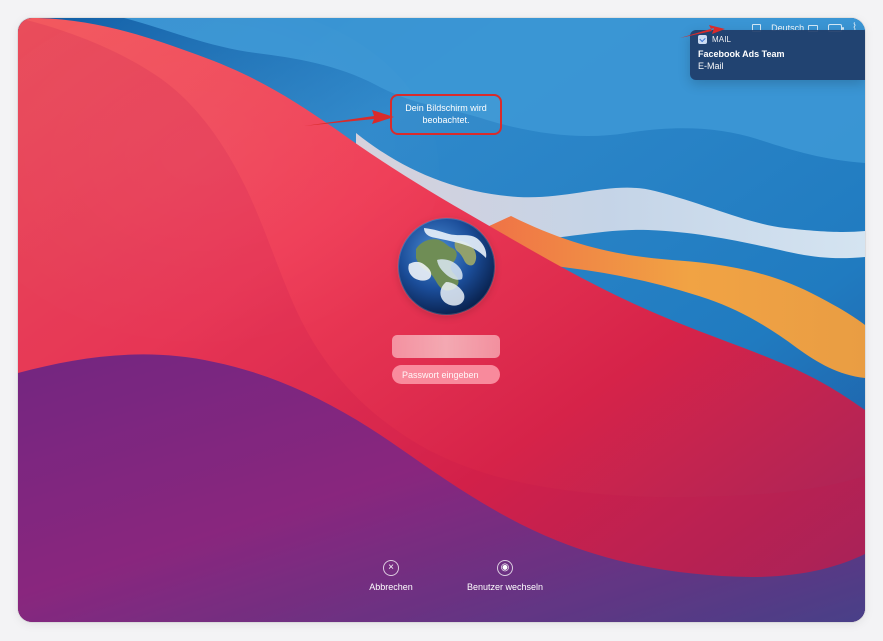  Describe the element at coordinates (505, 587) in the screenshot. I see `switch-user-label: Benutzer wechseln` at that location.